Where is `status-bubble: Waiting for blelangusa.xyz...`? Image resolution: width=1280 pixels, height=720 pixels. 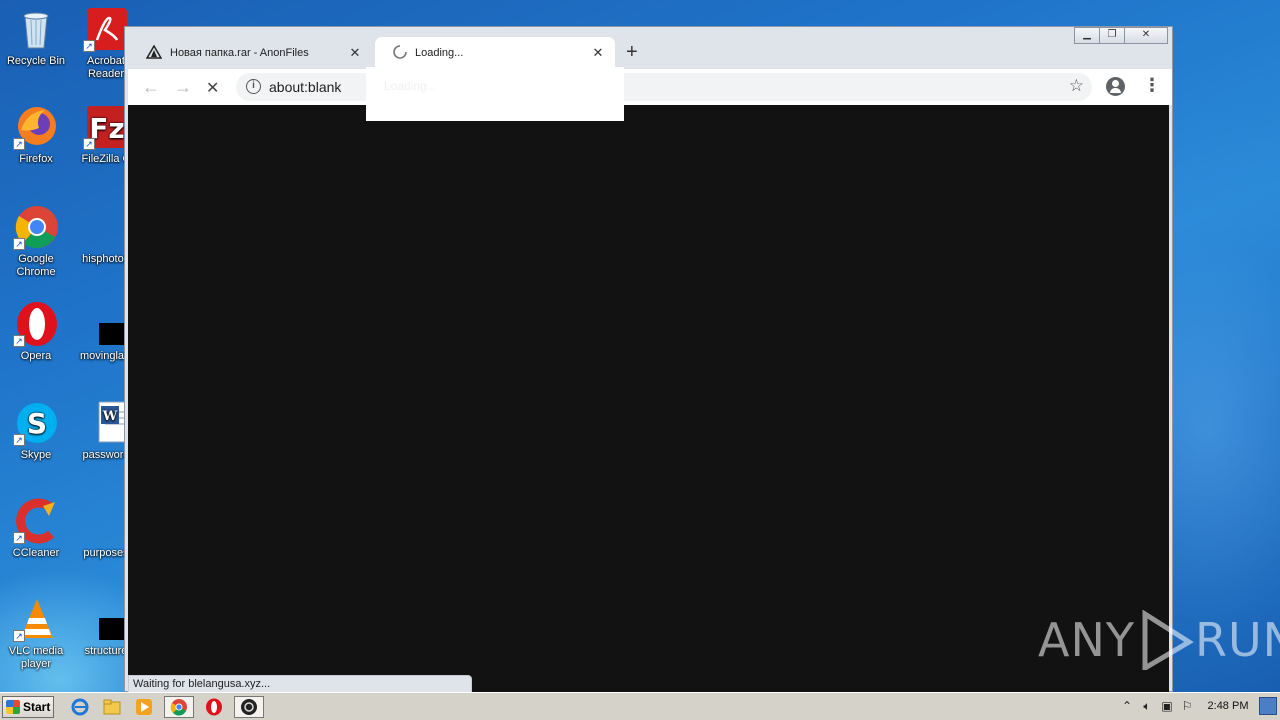
status-bubble: Waiting for blelangusa.xyz... is located at coordinates (300, 683).